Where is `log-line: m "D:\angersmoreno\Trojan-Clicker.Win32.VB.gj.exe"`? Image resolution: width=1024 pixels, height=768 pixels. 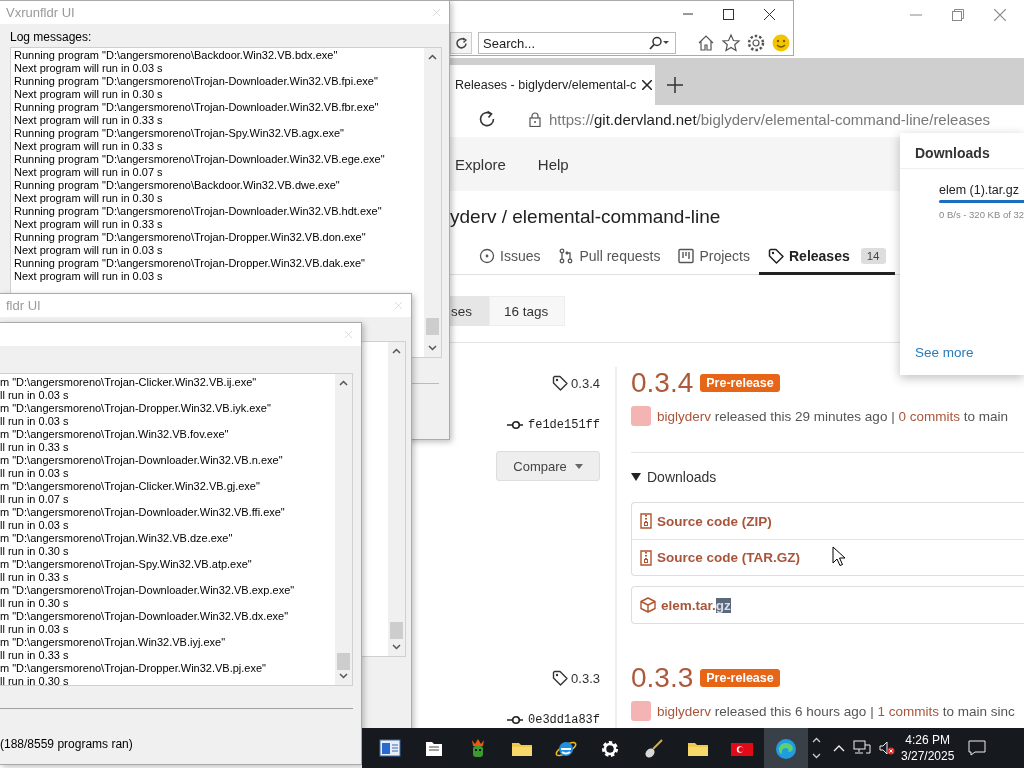
log-line: m "D:\angersmoreno\Trojan-Clicker.Win32.VB.gj.exe" is located at coordinates (130, 486).